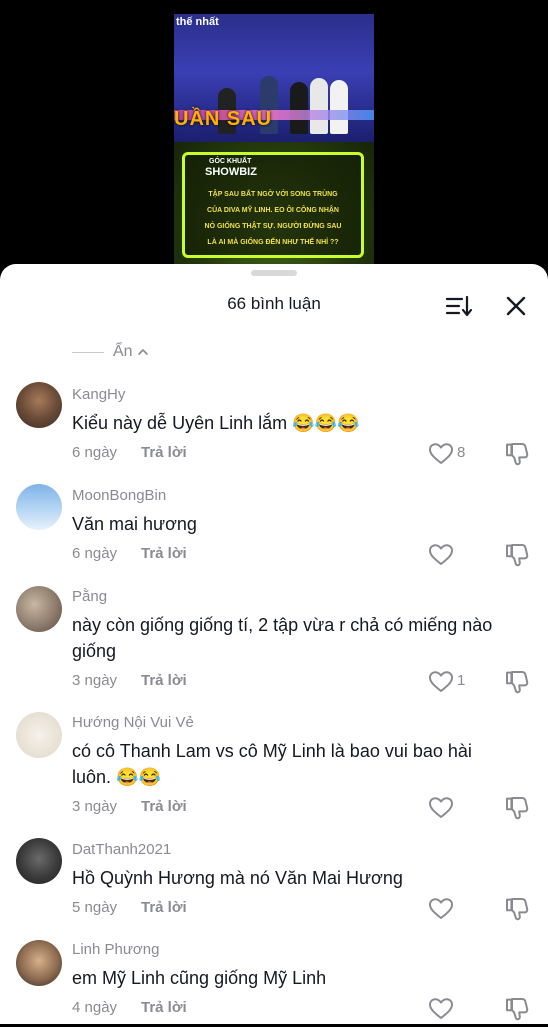  Describe the element at coordinates (197, 22) in the screenshot. I see `video-top-caption: thế nhất` at that location.